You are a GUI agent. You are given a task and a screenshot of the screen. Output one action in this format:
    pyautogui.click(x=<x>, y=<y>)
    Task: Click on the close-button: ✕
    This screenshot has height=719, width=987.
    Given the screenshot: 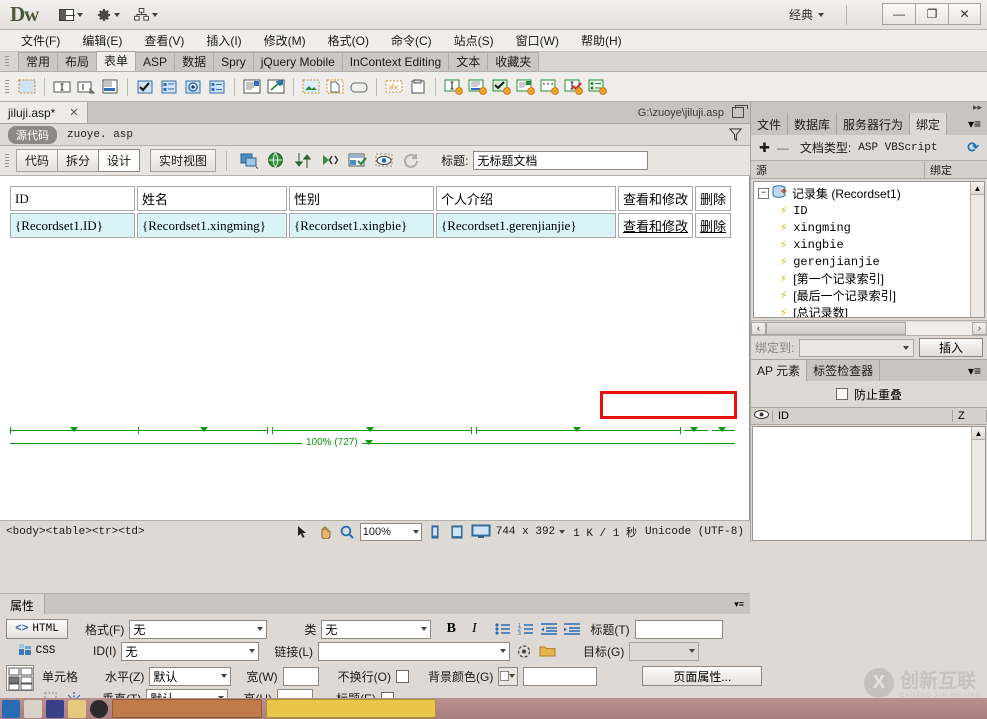 What is the action you would take?
    pyautogui.click(x=964, y=14)
    